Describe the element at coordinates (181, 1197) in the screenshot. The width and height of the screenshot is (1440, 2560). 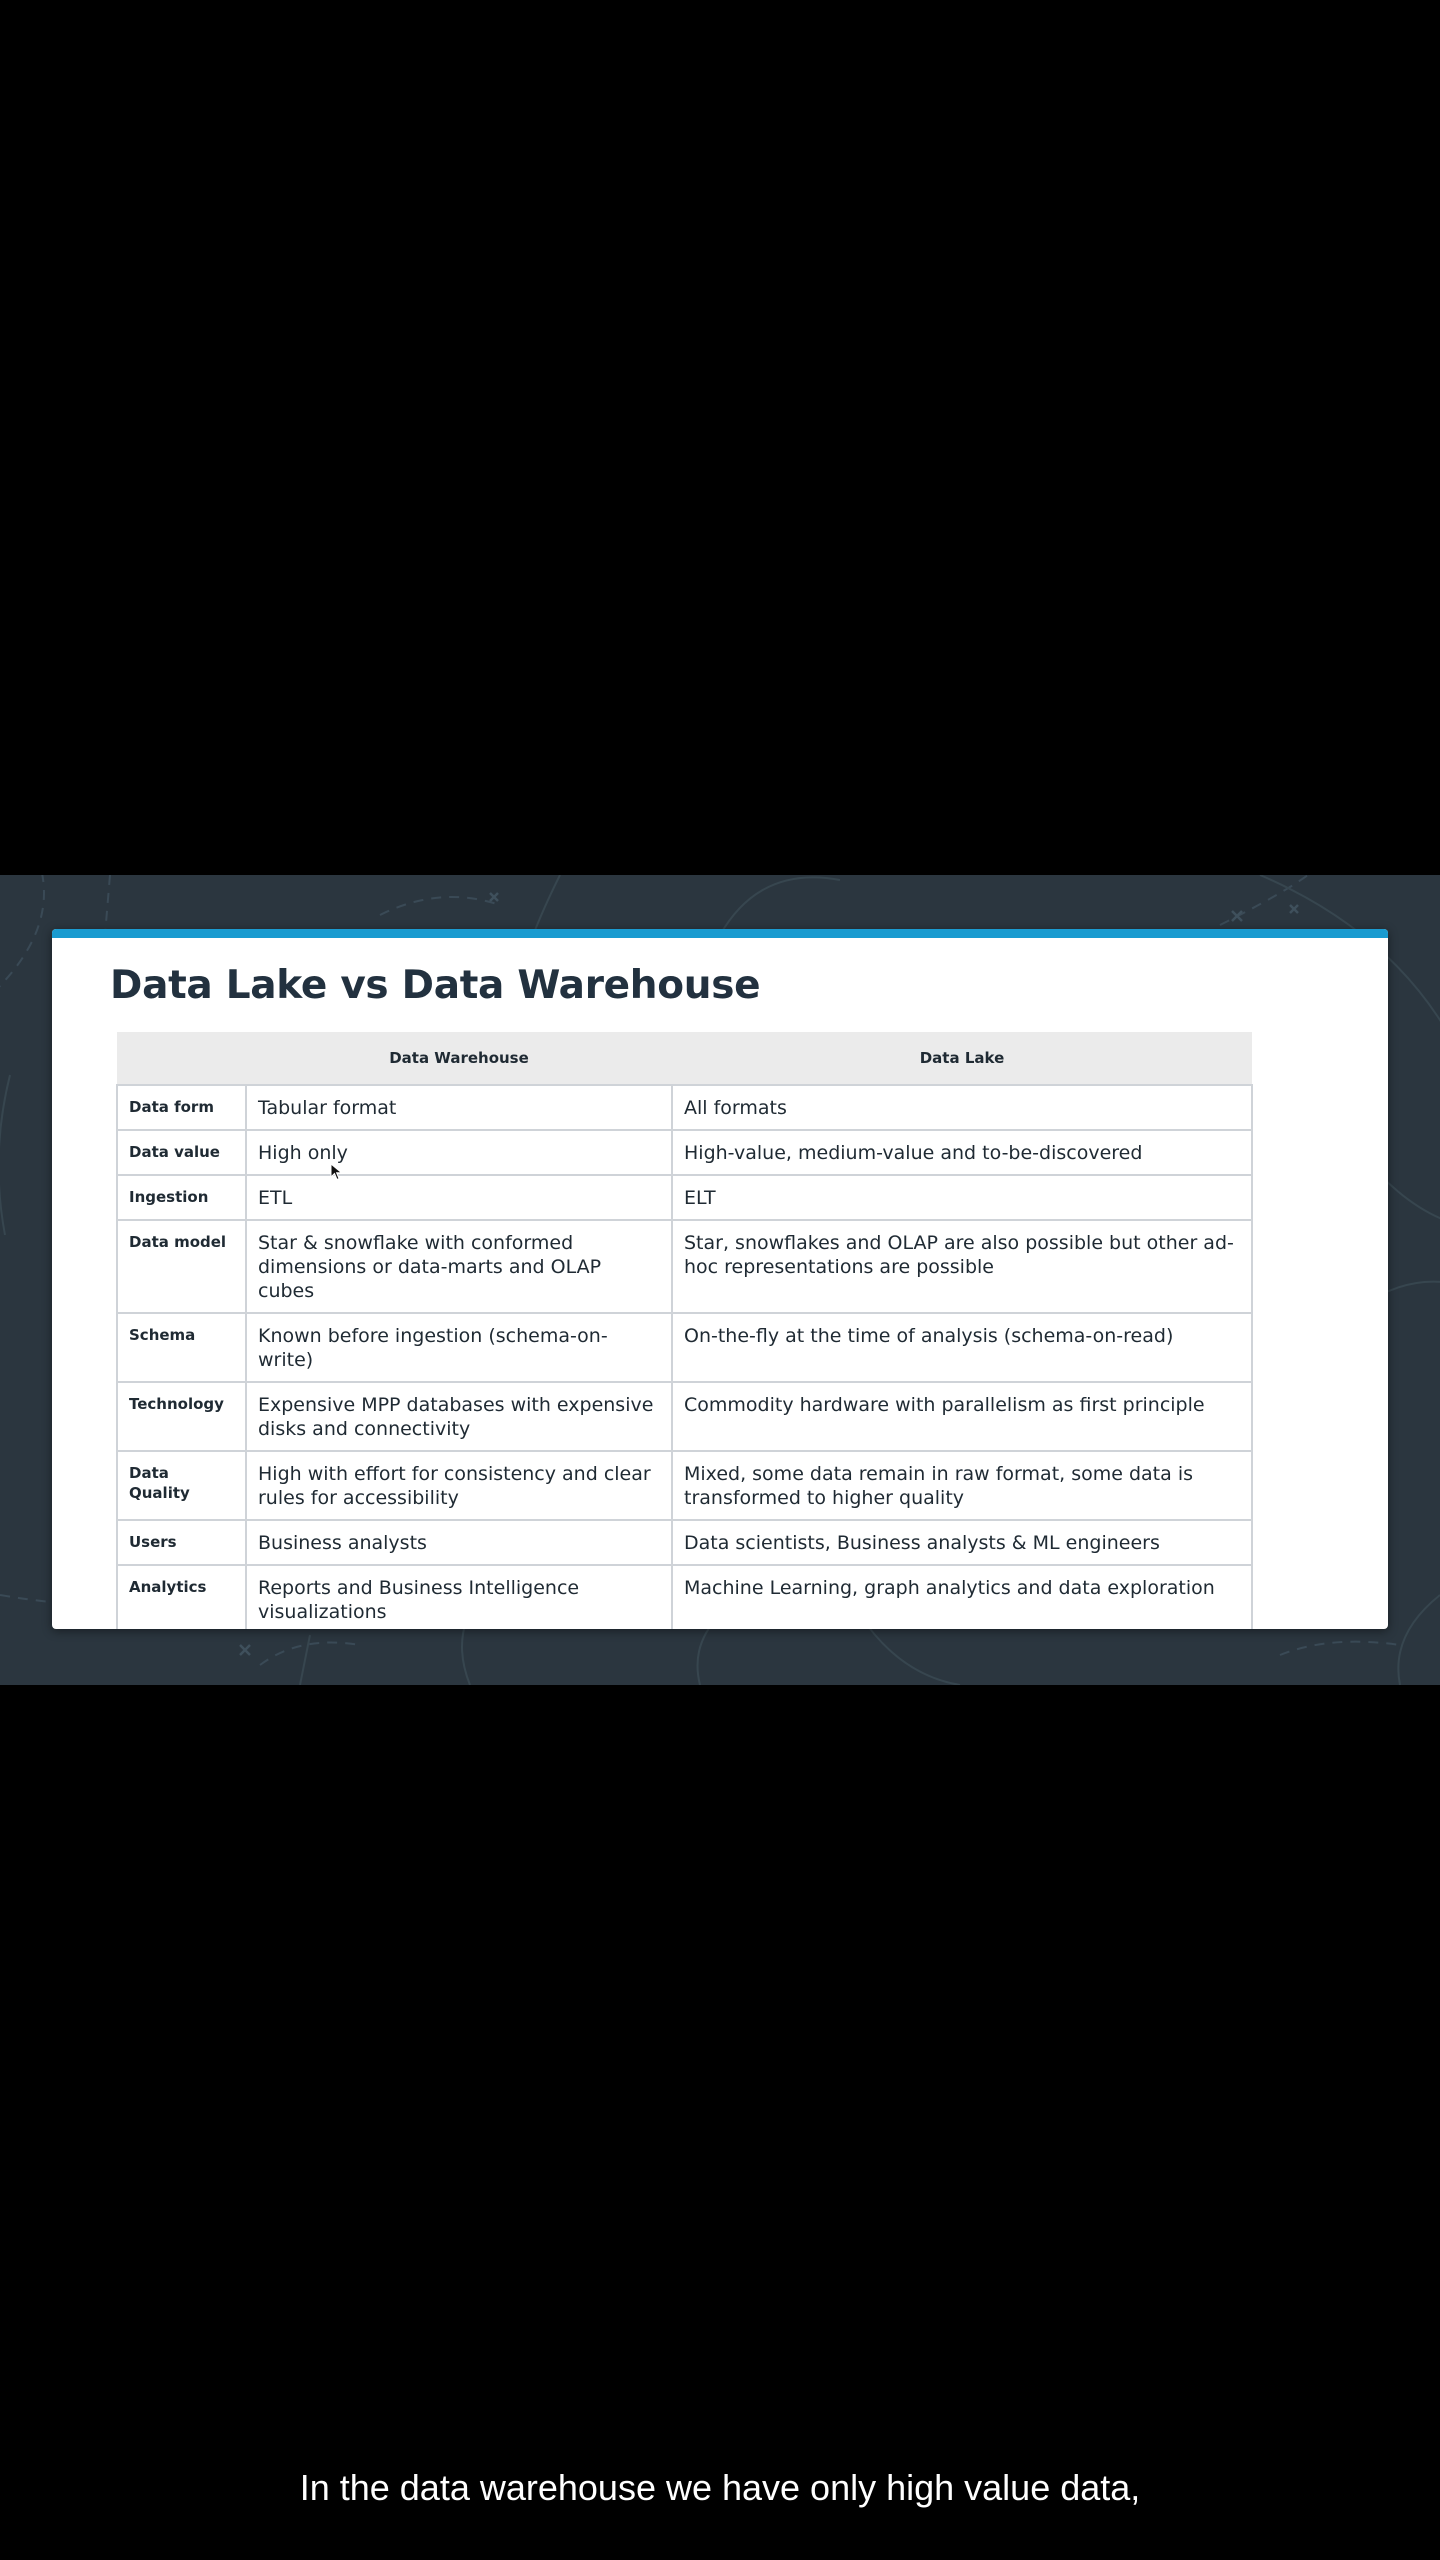
I see `row-label: Ingestion` at that location.